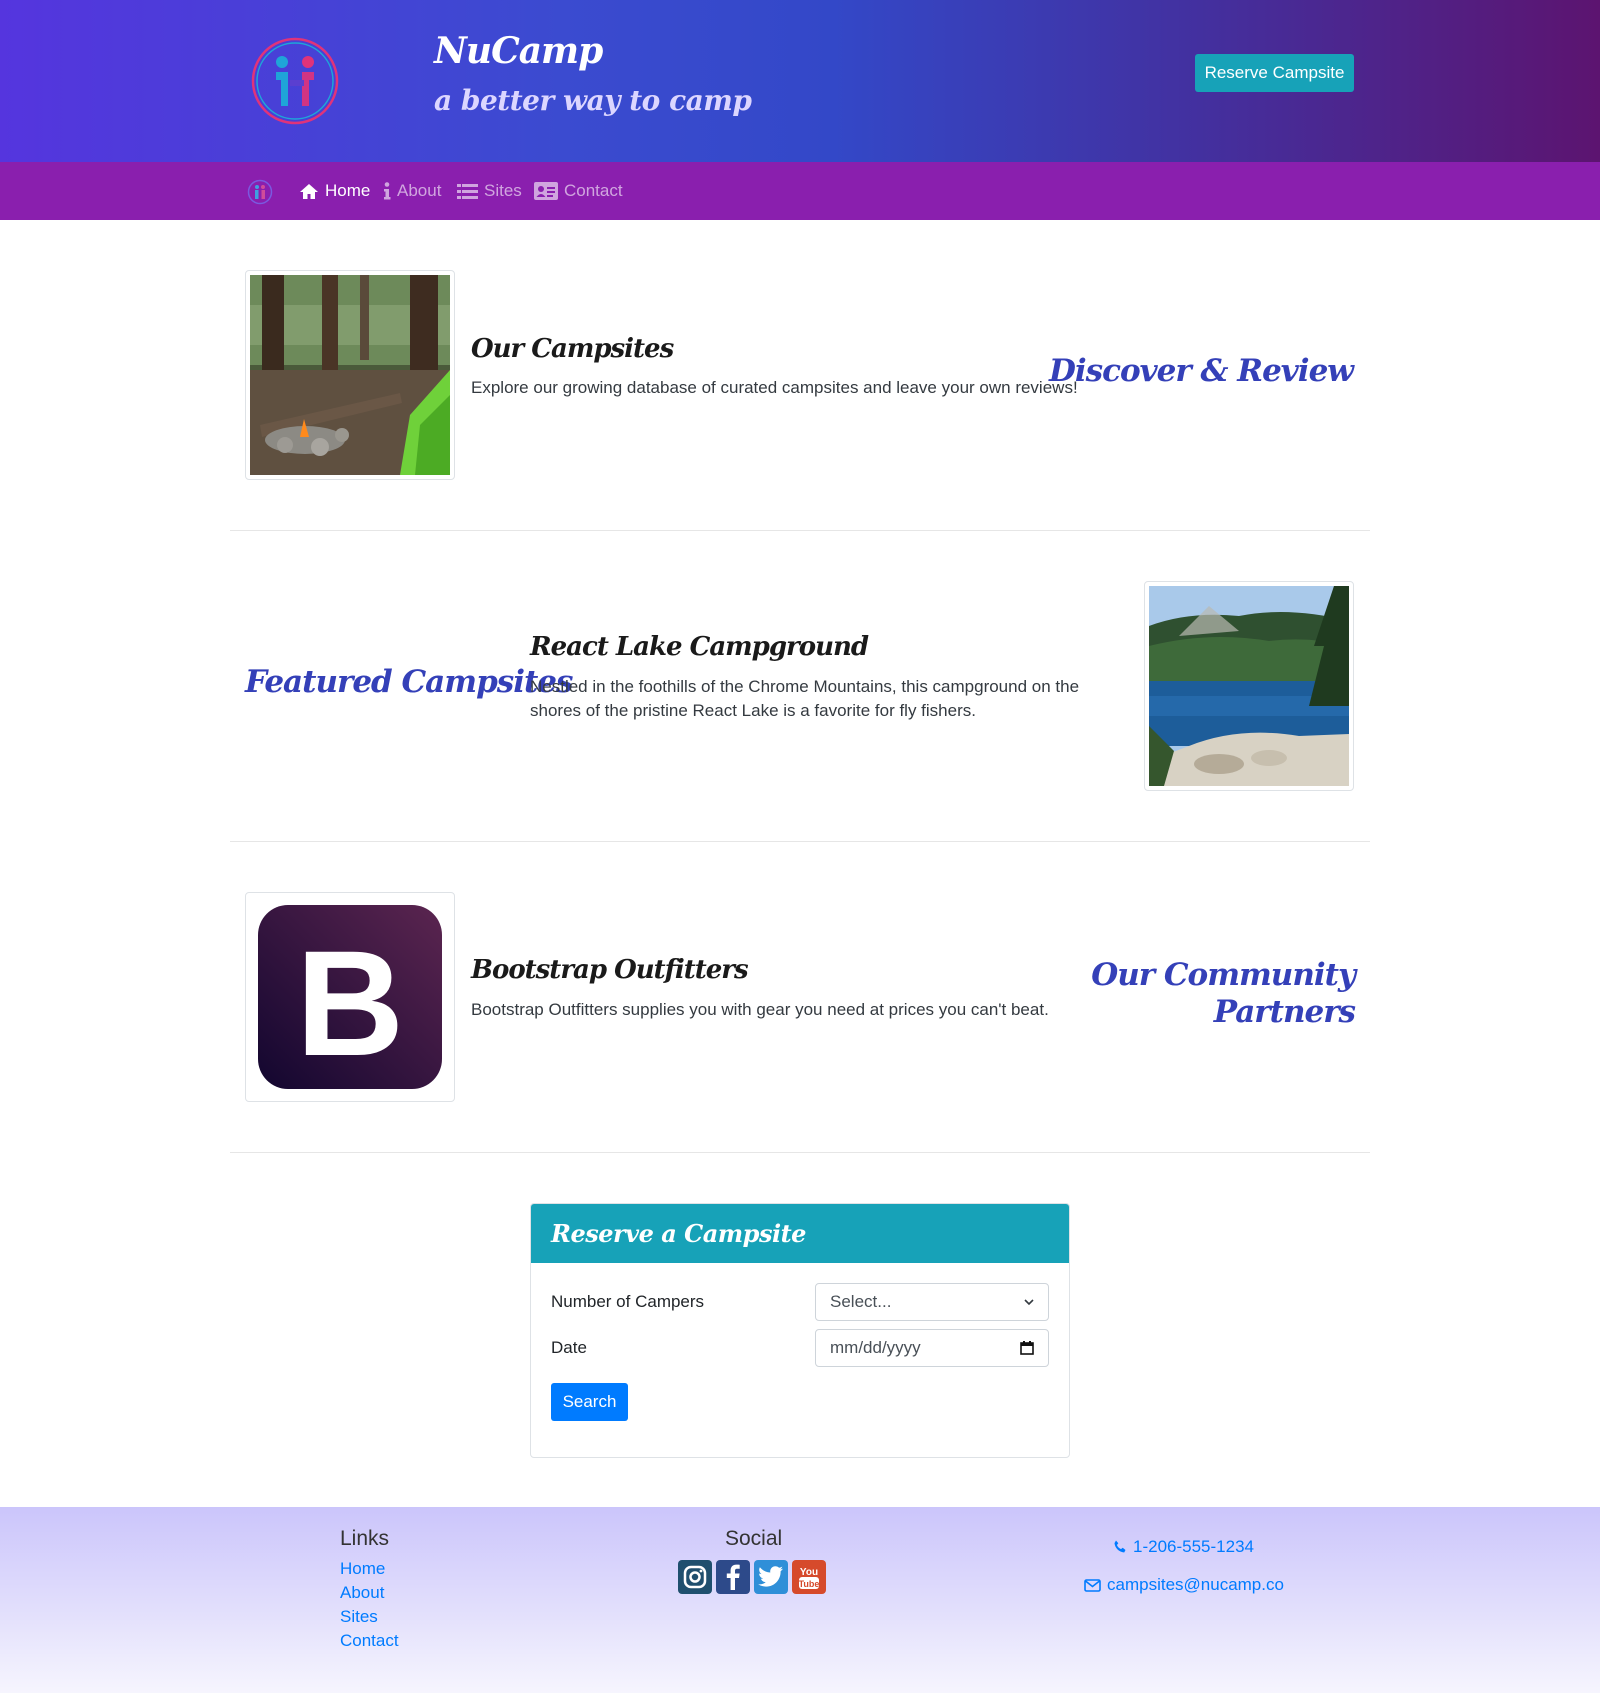 This screenshot has height=1693, width=1600. Describe the element at coordinates (1201, 371) in the screenshot. I see `section-heading: Discover & Review` at that location.